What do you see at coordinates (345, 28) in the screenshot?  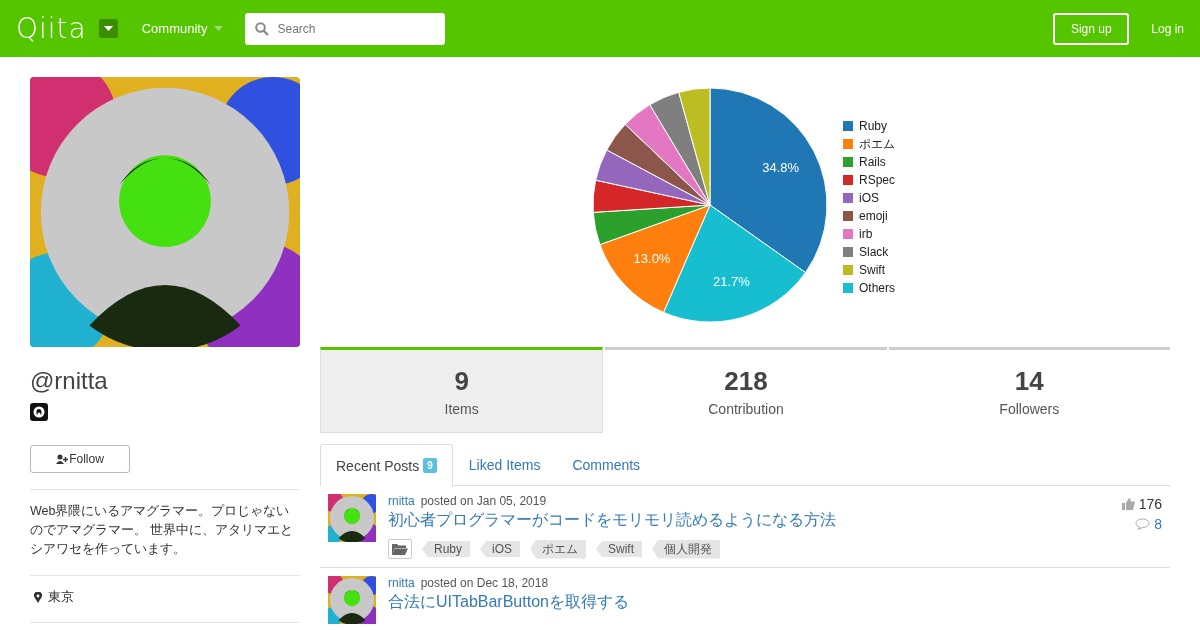 I see `search-field: Search` at bounding box center [345, 28].